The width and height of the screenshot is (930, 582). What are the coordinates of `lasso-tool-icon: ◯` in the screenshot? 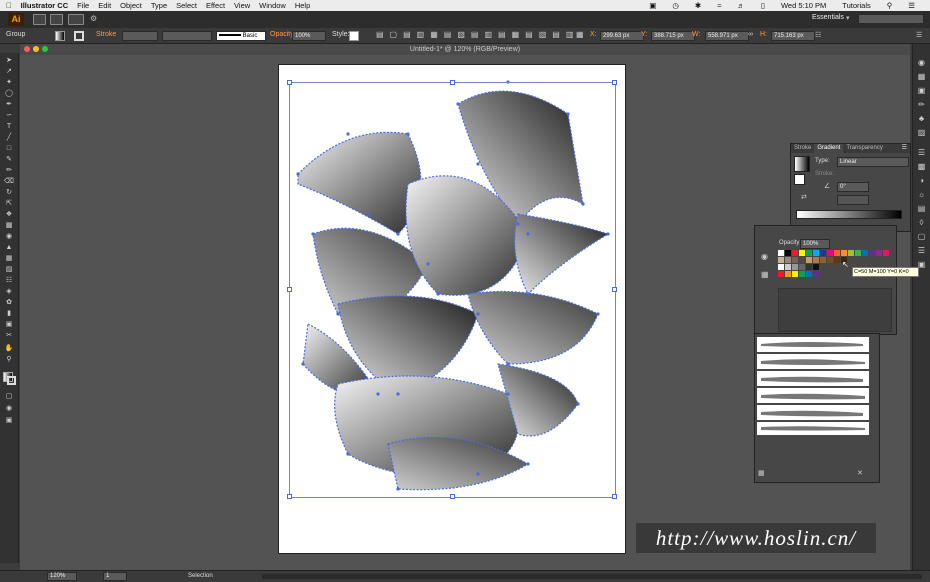 It's located at (9, 94).